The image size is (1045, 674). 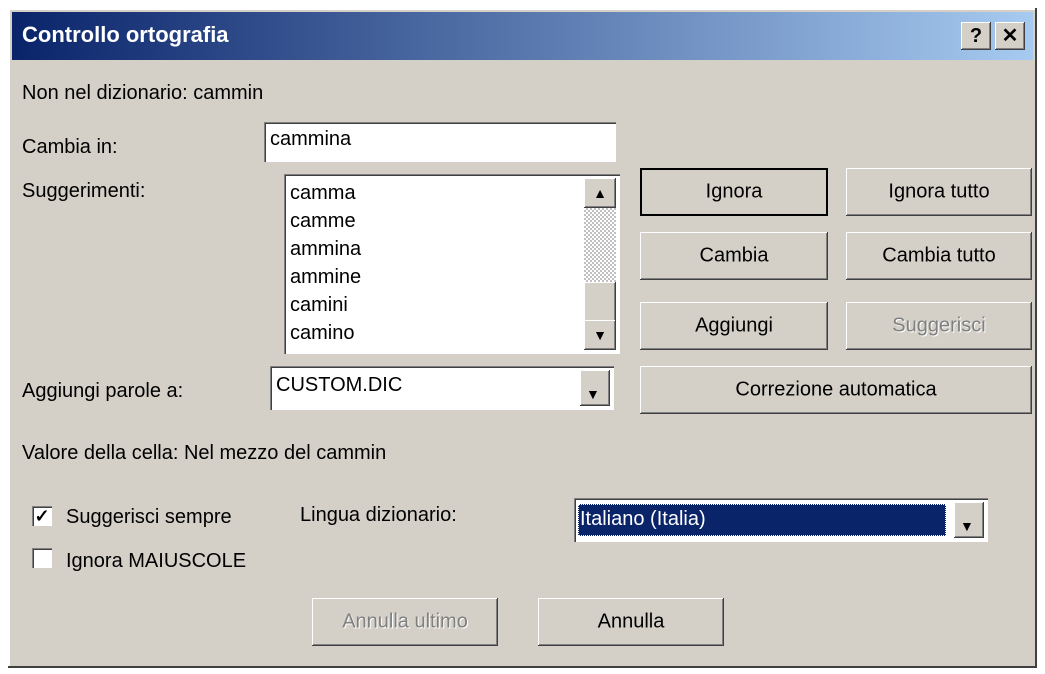 I want to click on scrollbar-thumb, so click(x=600, y=302).